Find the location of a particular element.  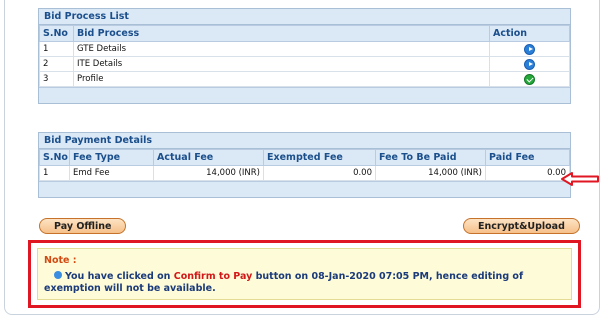

col-header-action: Action is located at coordinates (529, 33).